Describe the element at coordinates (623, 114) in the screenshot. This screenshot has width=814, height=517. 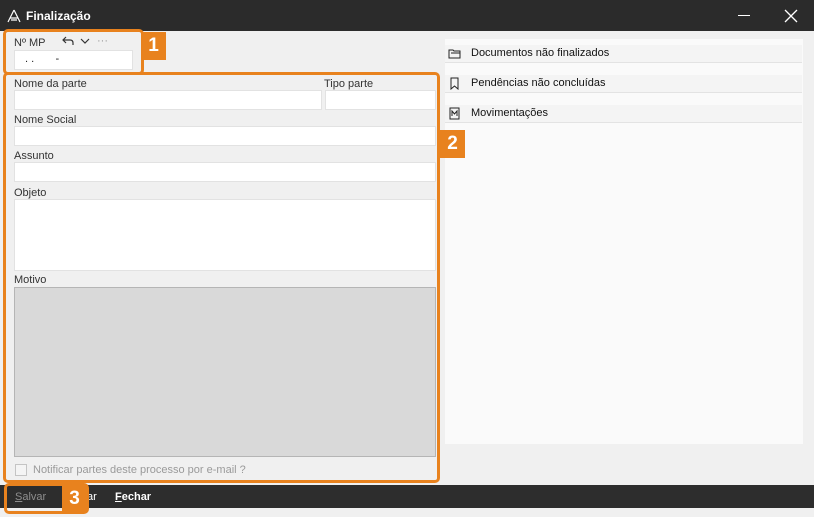
I see `movimentacoes-item: Movimentações` at that location.